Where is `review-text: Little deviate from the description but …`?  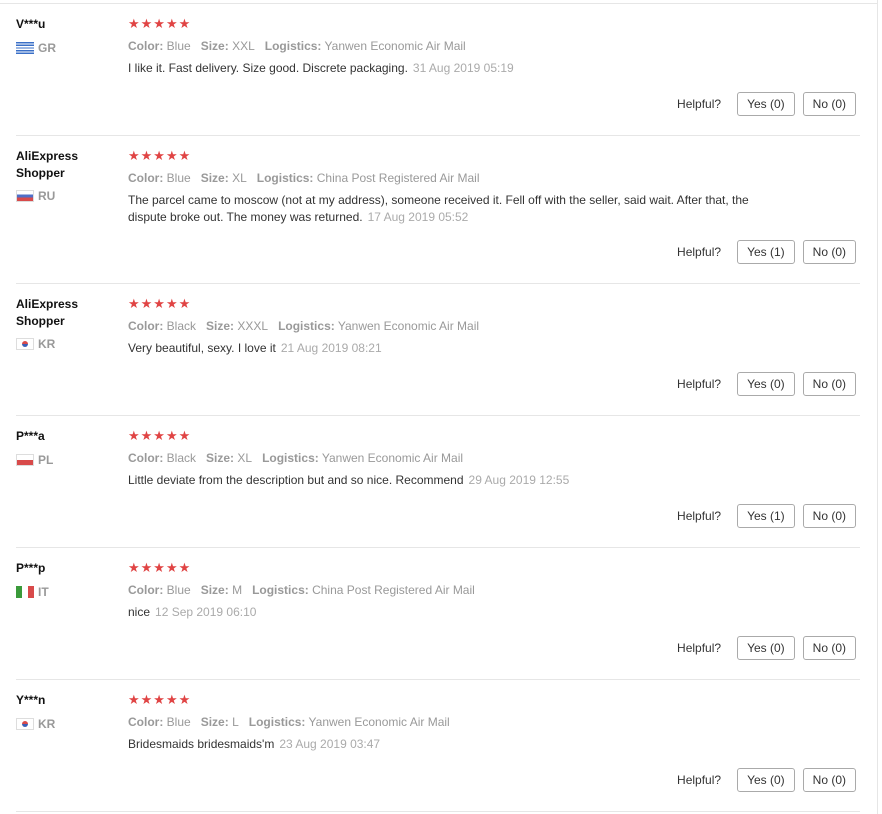 review-text: Little deviate from the description but … is located at coordinates (458, 480).